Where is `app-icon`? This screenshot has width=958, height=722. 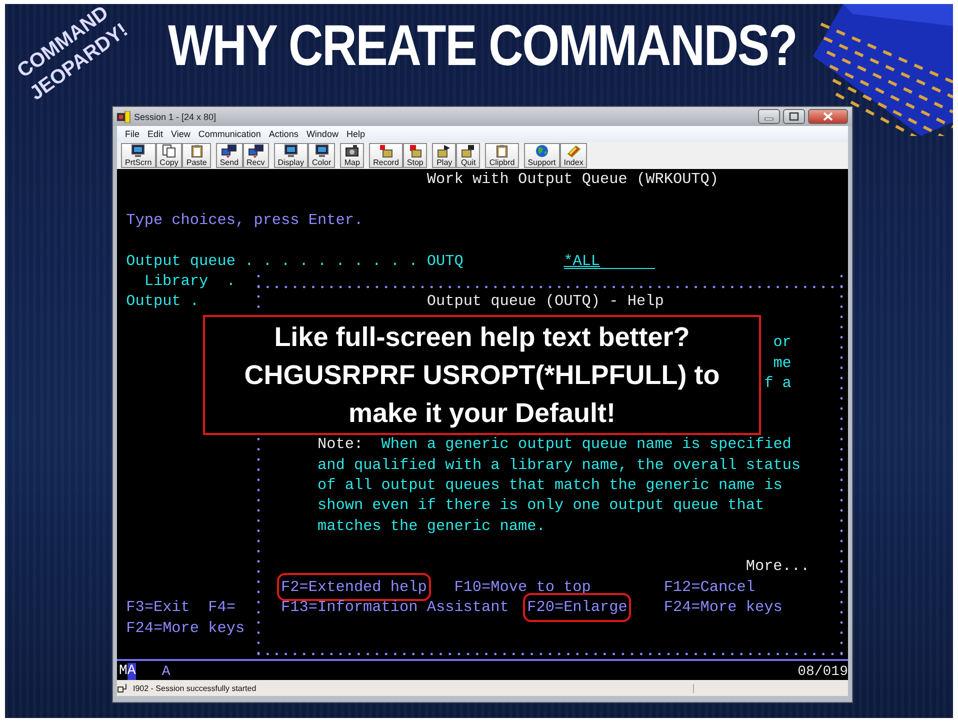
app-icon is located at coordinates (124, 116).